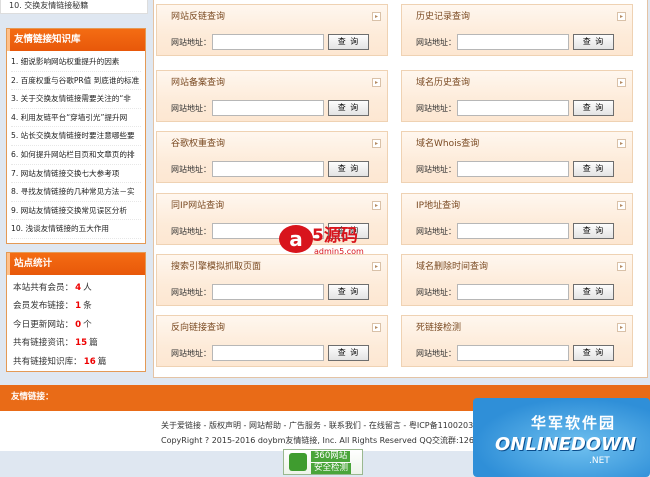 The width and height of the screenshot is (650, 477). I want to click on tool-title: 网站备案查询, so click(272, 84).